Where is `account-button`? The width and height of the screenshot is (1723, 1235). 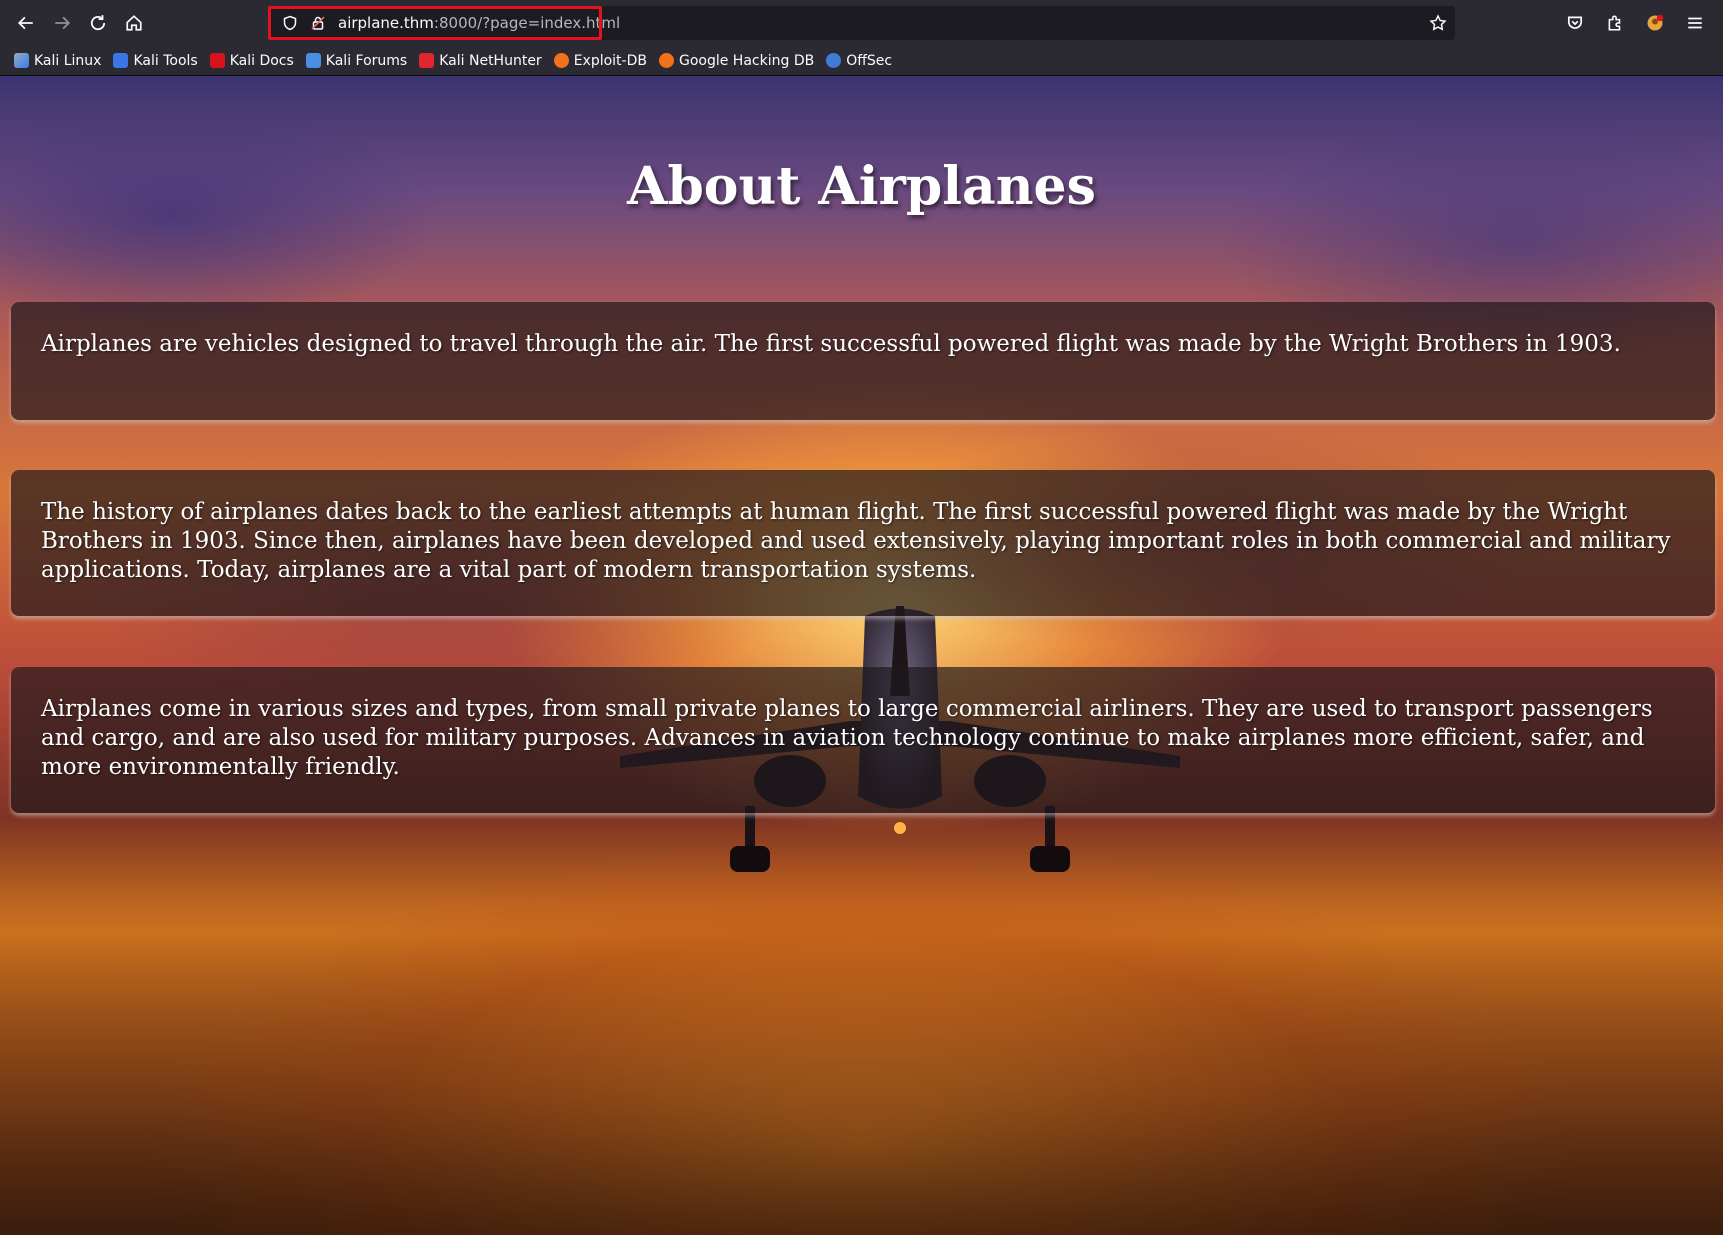
account-button is located at coordinates (1655, 23).